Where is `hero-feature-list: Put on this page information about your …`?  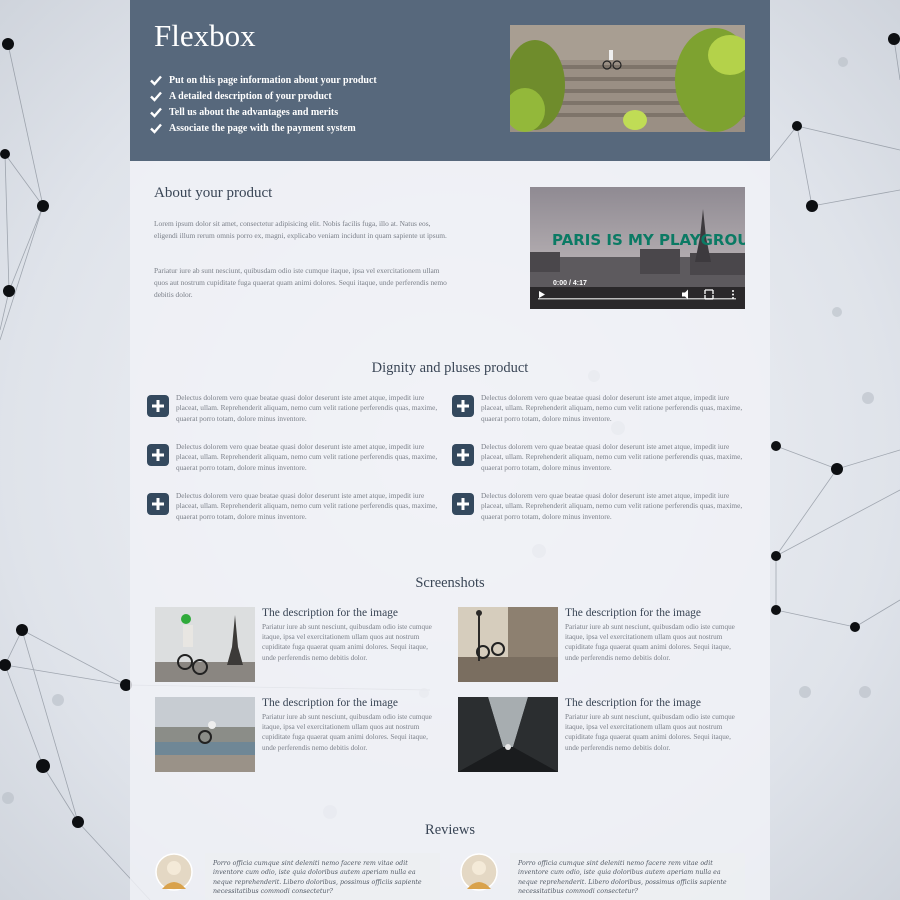
hero-feature-list: Put on this page information about your … is located at coordinates (263, 104).